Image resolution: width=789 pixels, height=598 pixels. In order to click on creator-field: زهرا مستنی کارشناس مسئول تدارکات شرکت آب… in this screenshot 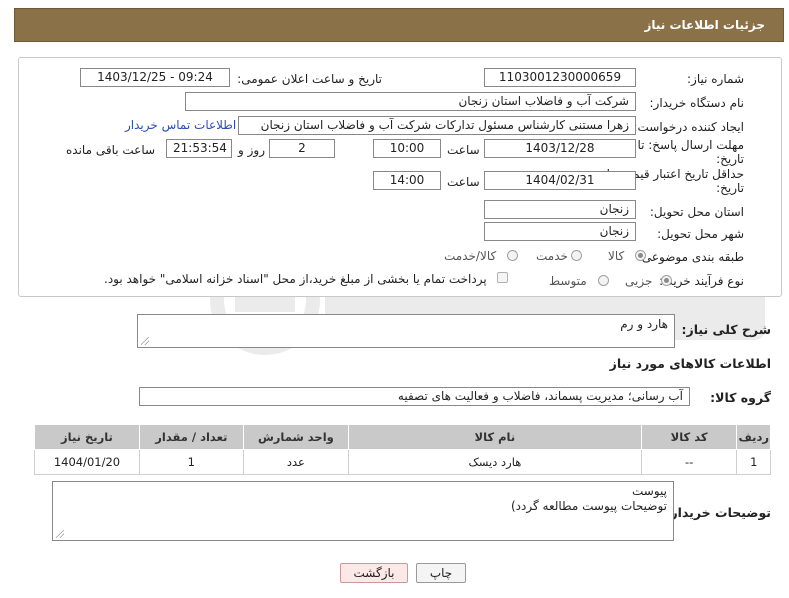, I will do `click(437, 125)`.